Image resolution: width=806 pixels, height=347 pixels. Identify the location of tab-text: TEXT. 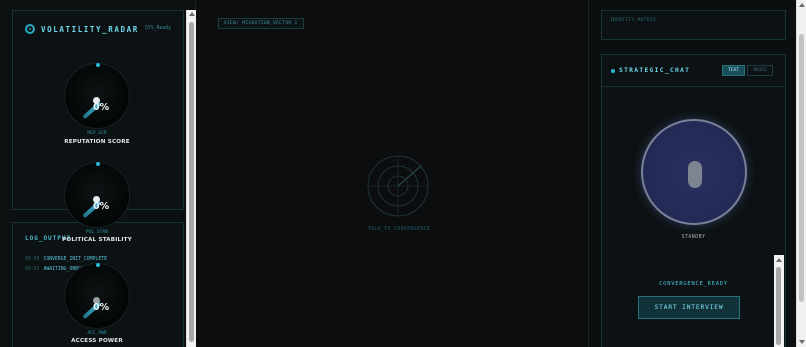
(734, 70).